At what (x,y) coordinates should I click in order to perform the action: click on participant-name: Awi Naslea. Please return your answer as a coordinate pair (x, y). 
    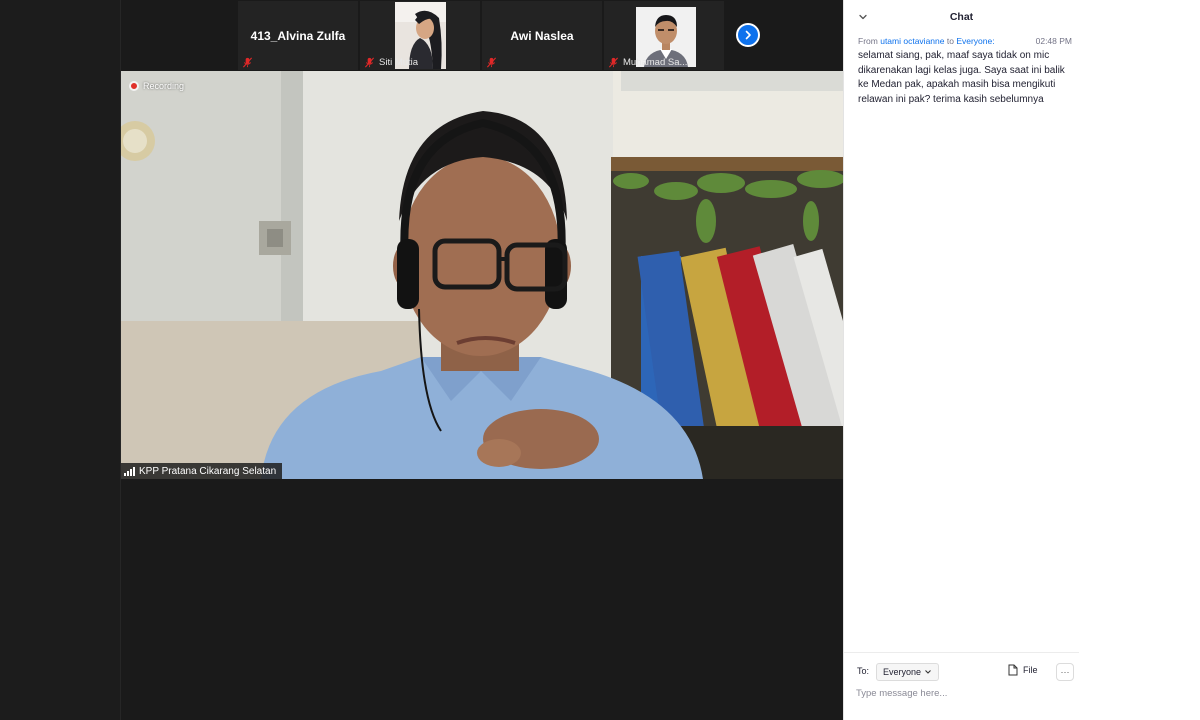
    Looking at the image, I should click on (542, 36).